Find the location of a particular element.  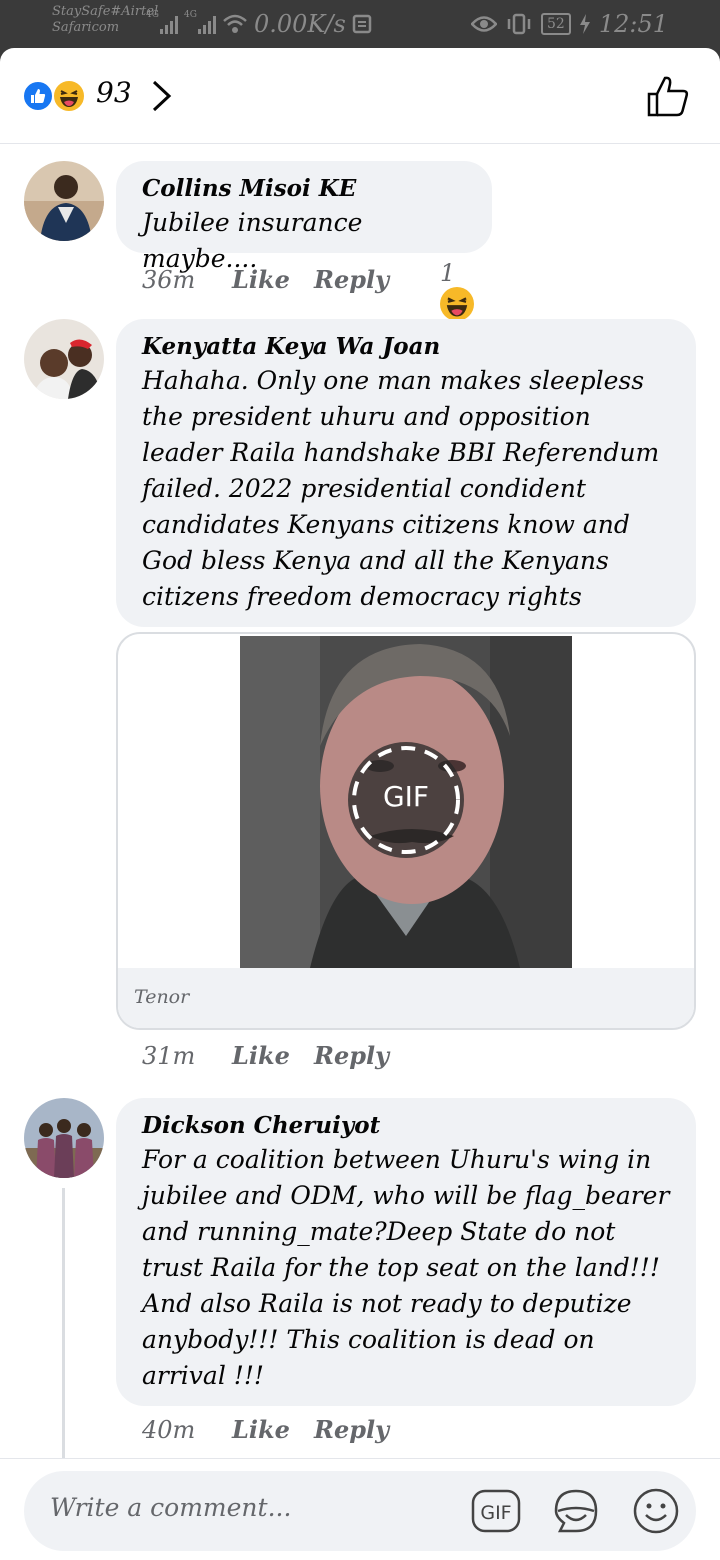

gif-footer: Tenor is located at coordinates (406, 998).